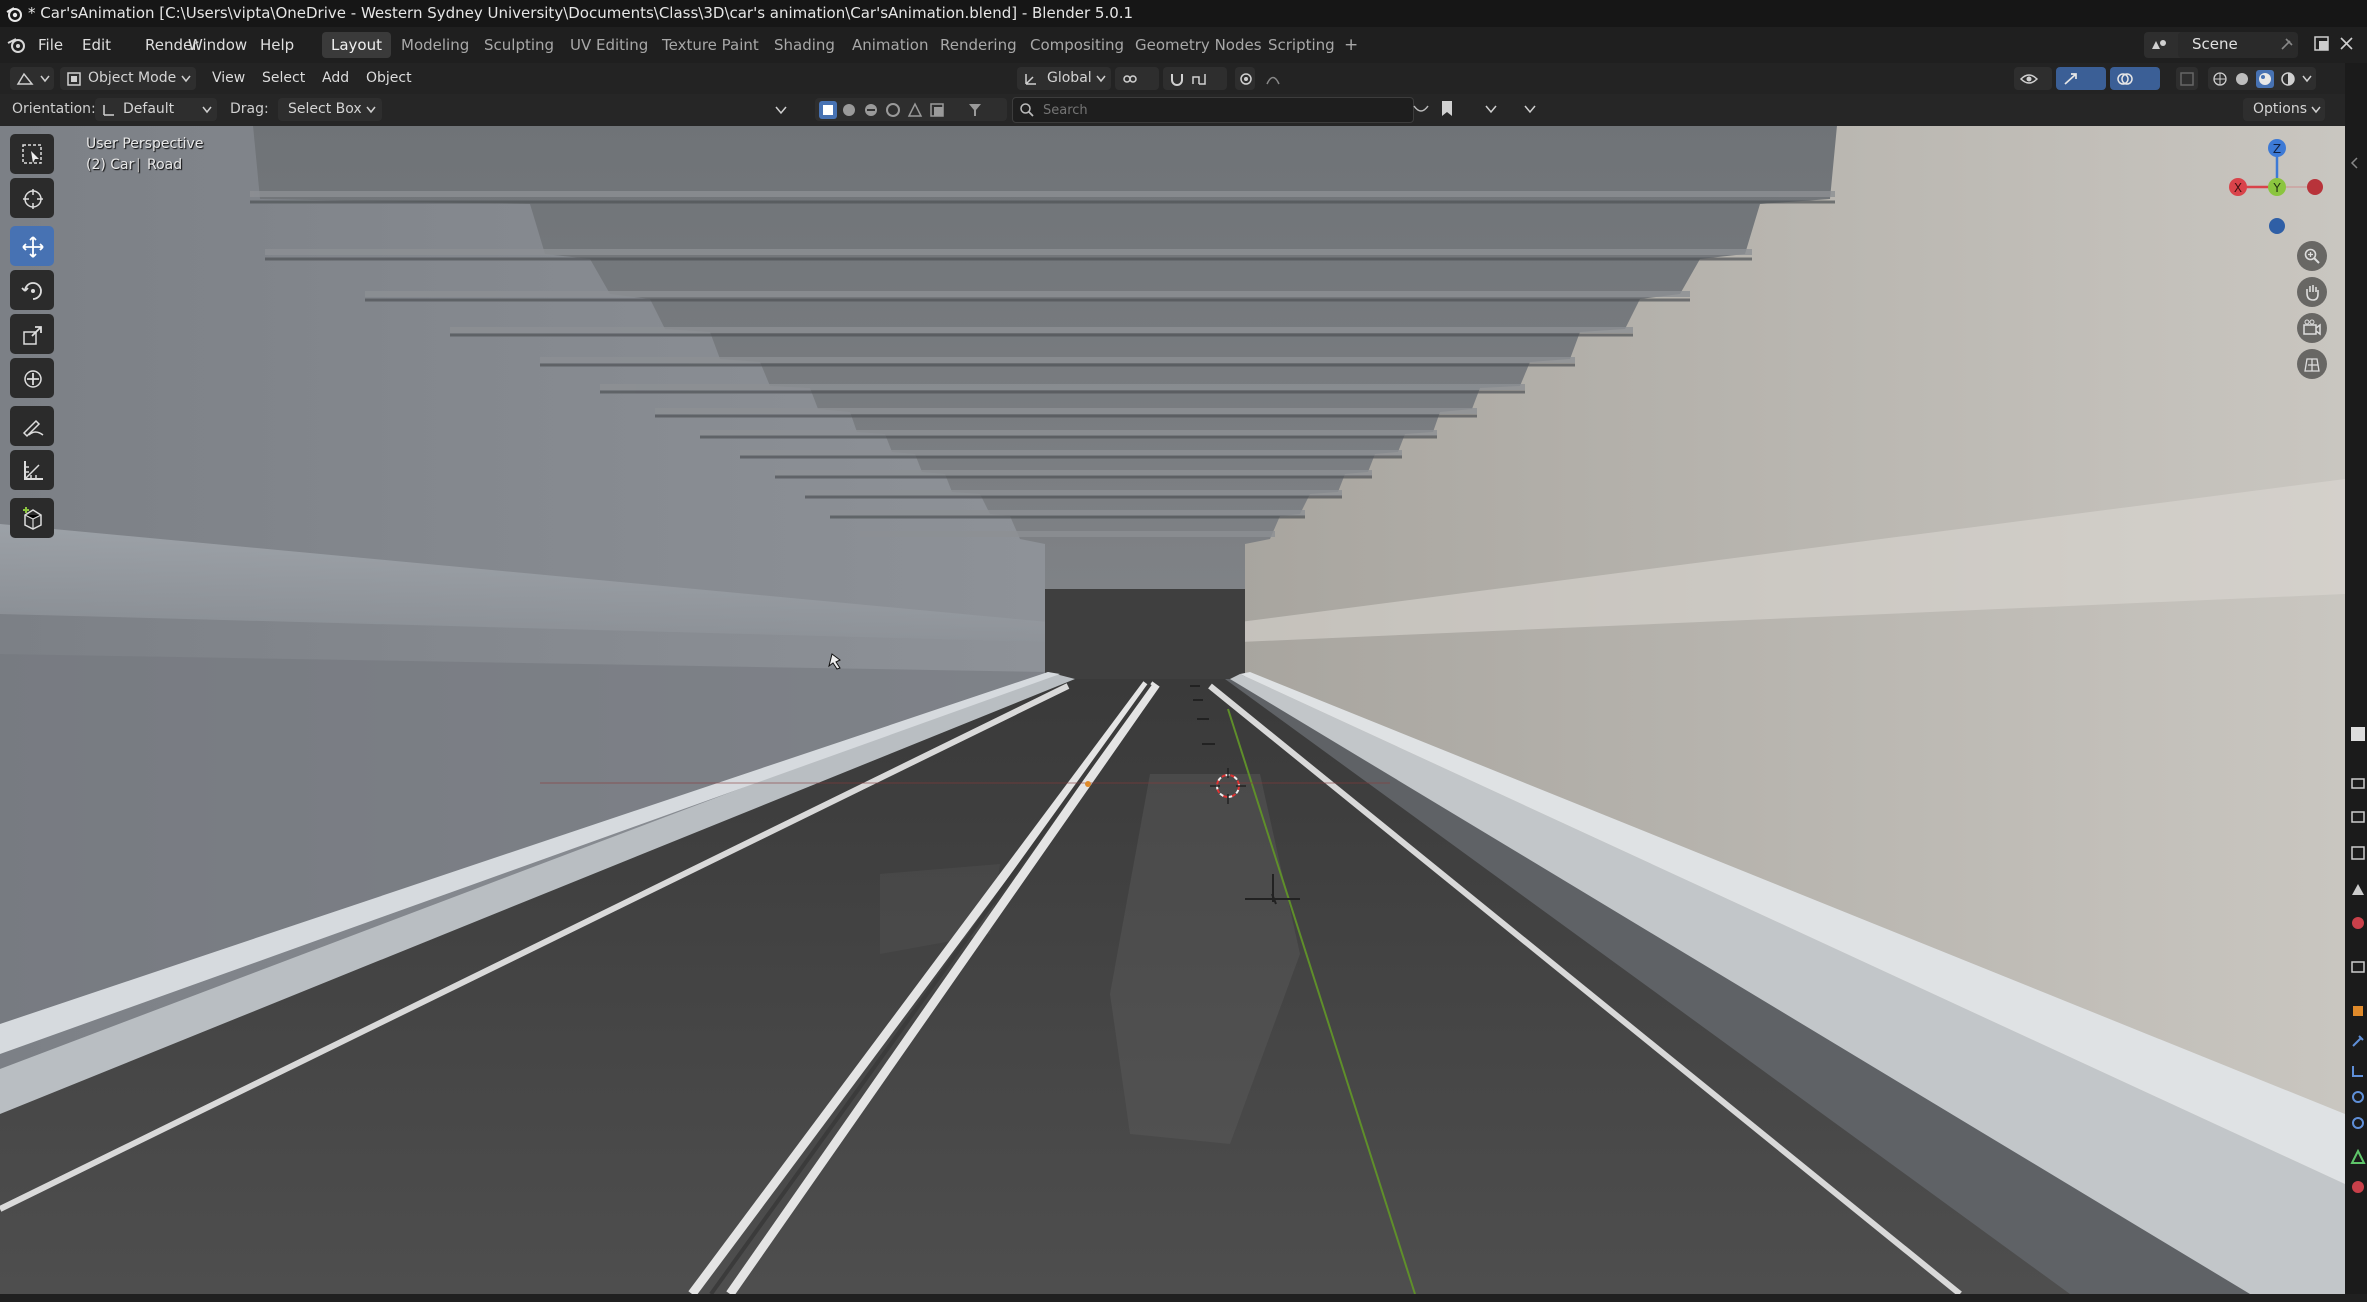 Image resolution: width=2367 pixels, height=1302 pixels. What do you see at coordinates (2220, 79) in the screenshot?
I see `wireframe-shading-icon` at bounding box center [2220, 79].